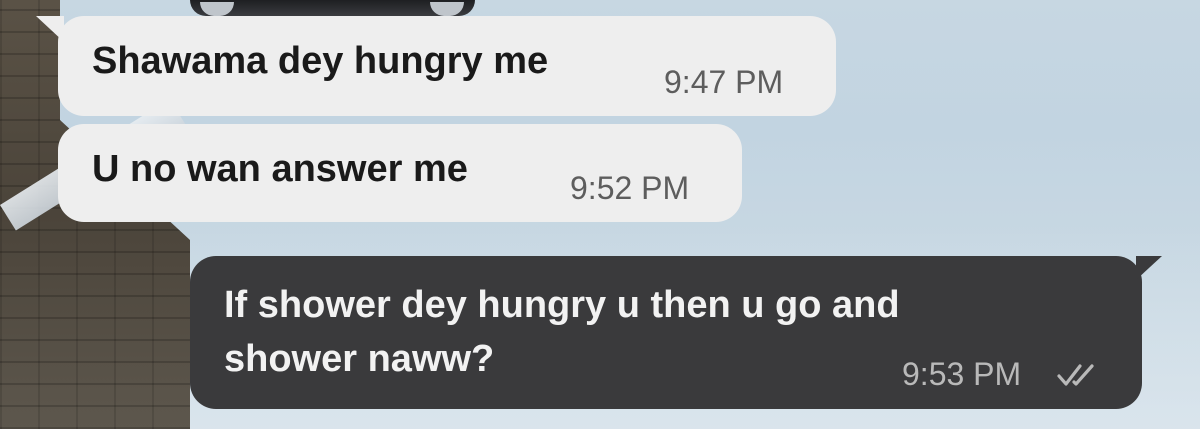 Image resolution: width=1200 pixels, height=429 pixels. Describe the element at coordinates (562, 305) in the screenshot. I see `message-text-line-1: If shower dey hungry u then u go and` at that location.